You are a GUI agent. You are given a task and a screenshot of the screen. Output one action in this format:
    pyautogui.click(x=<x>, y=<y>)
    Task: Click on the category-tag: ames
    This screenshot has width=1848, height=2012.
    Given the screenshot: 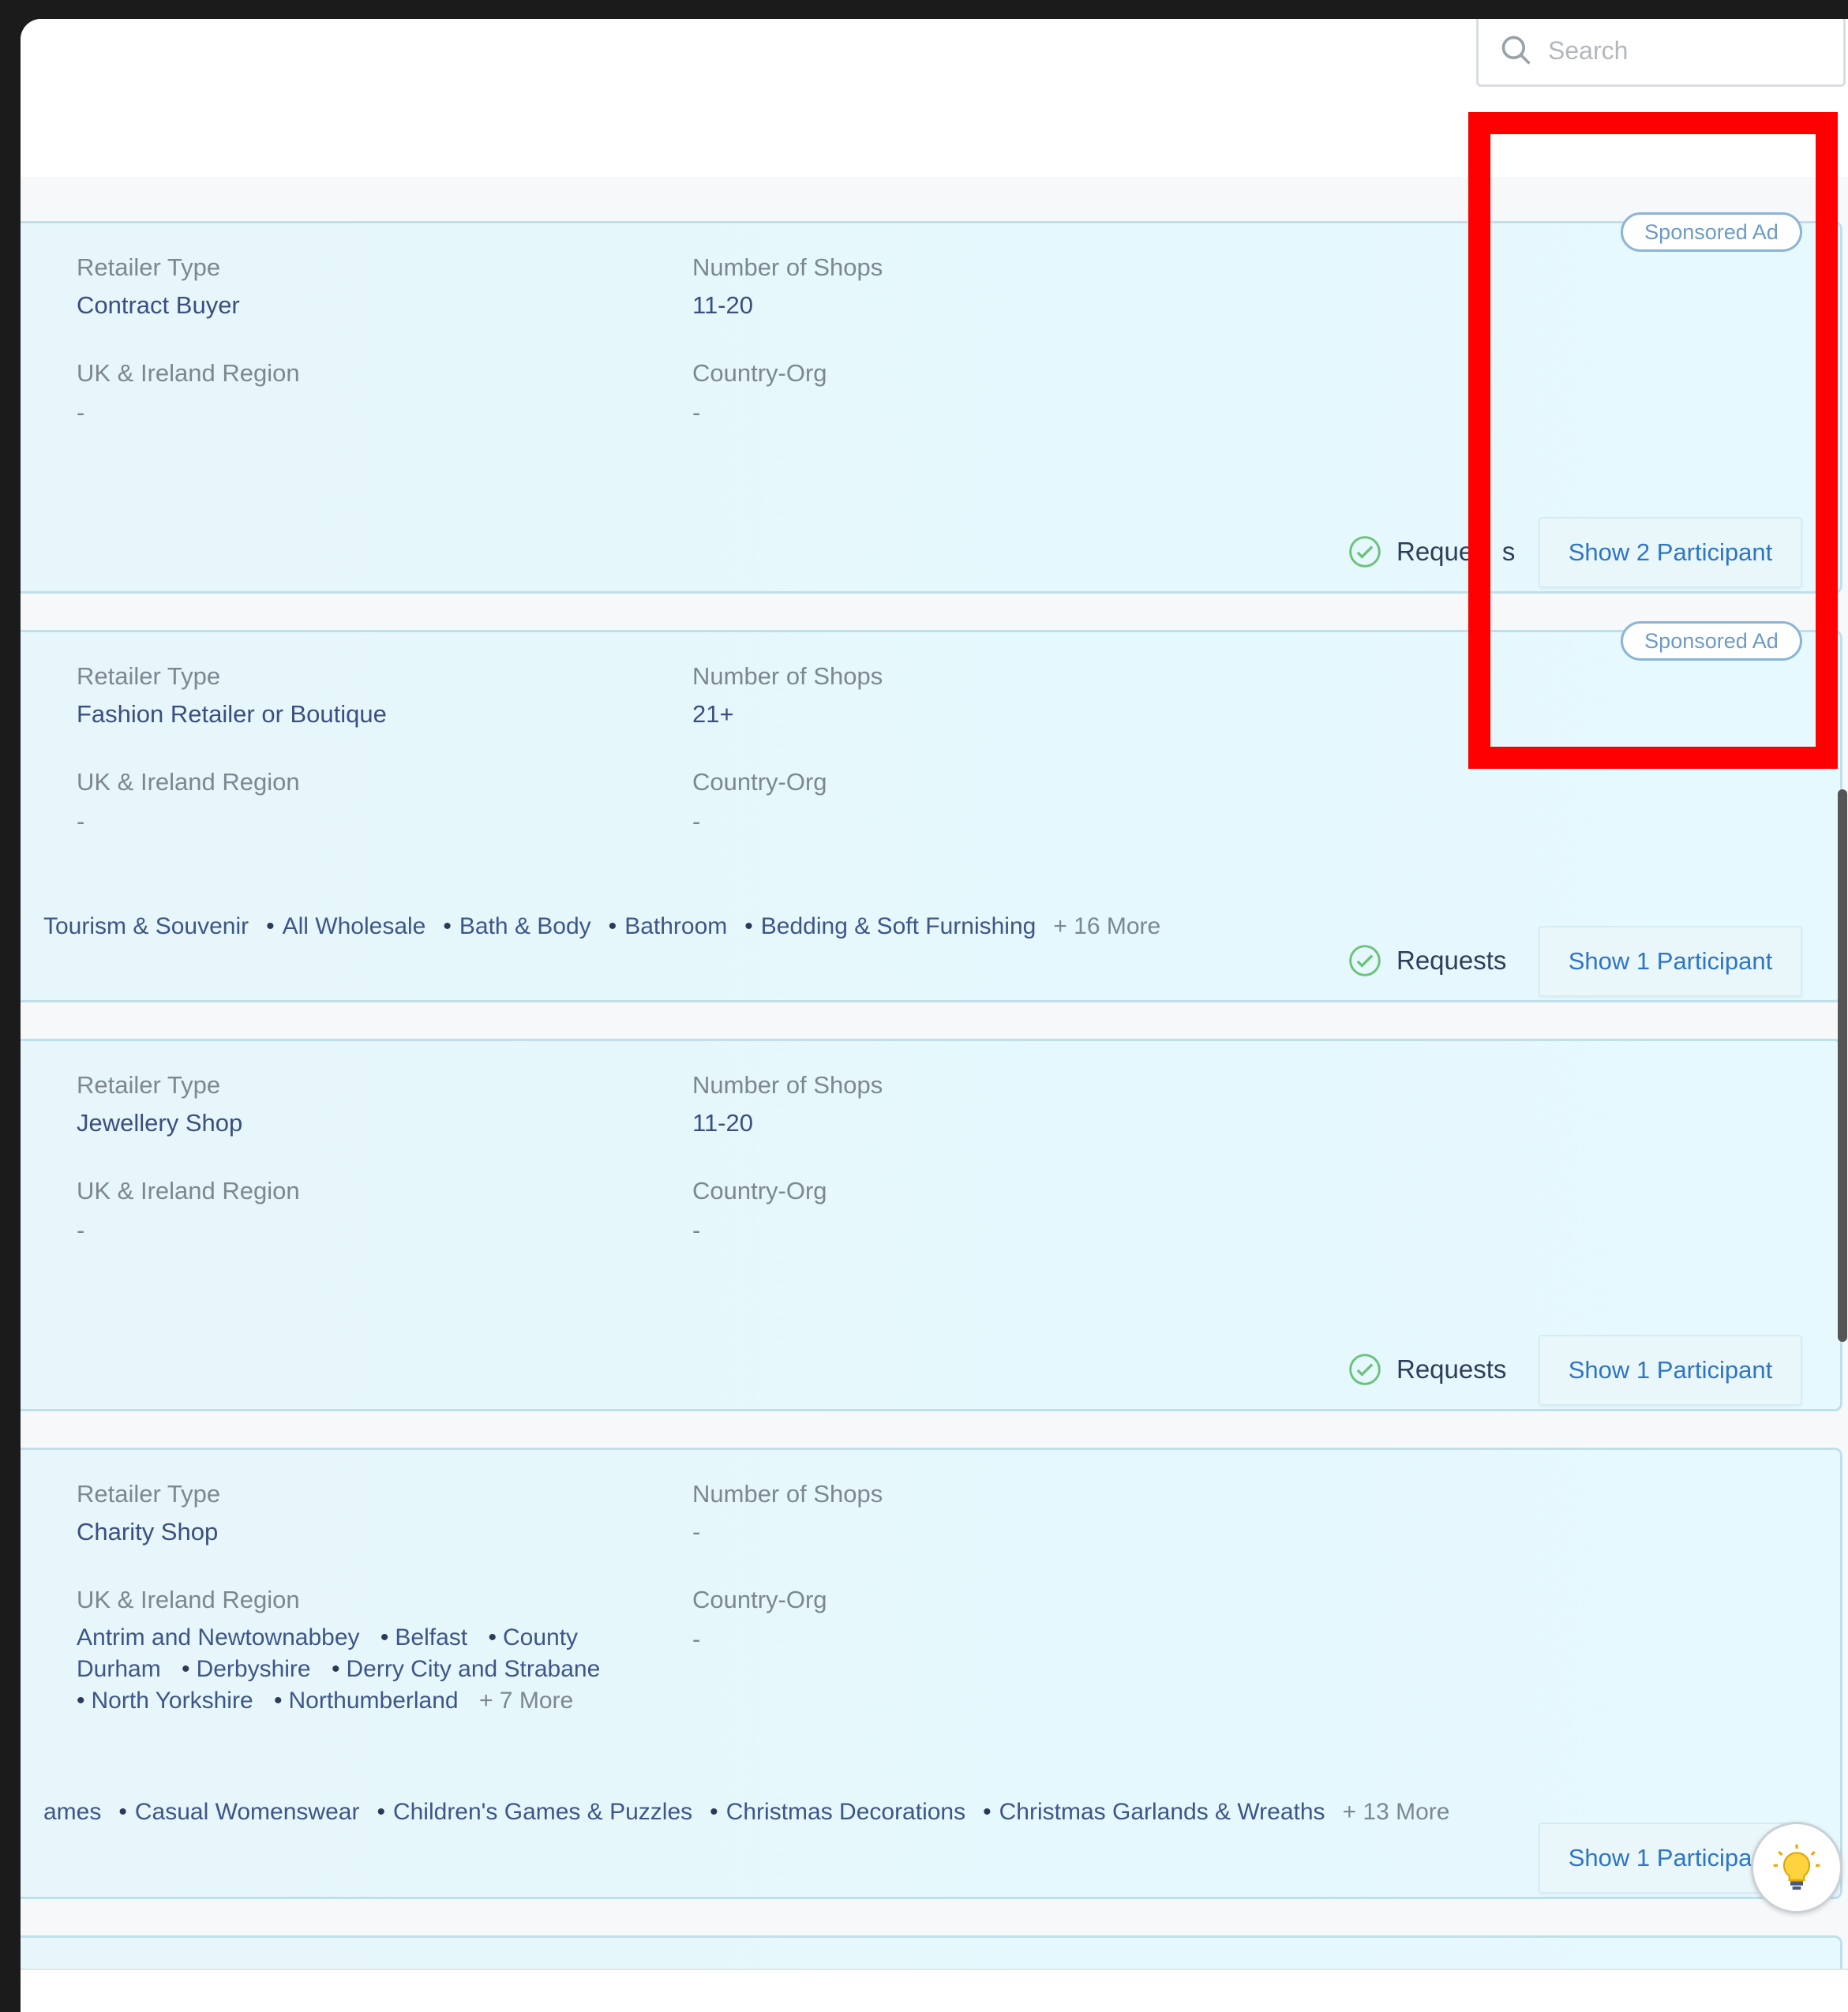 What is the action you would take?
    pyautogui.click(x=72, y=1812)
    